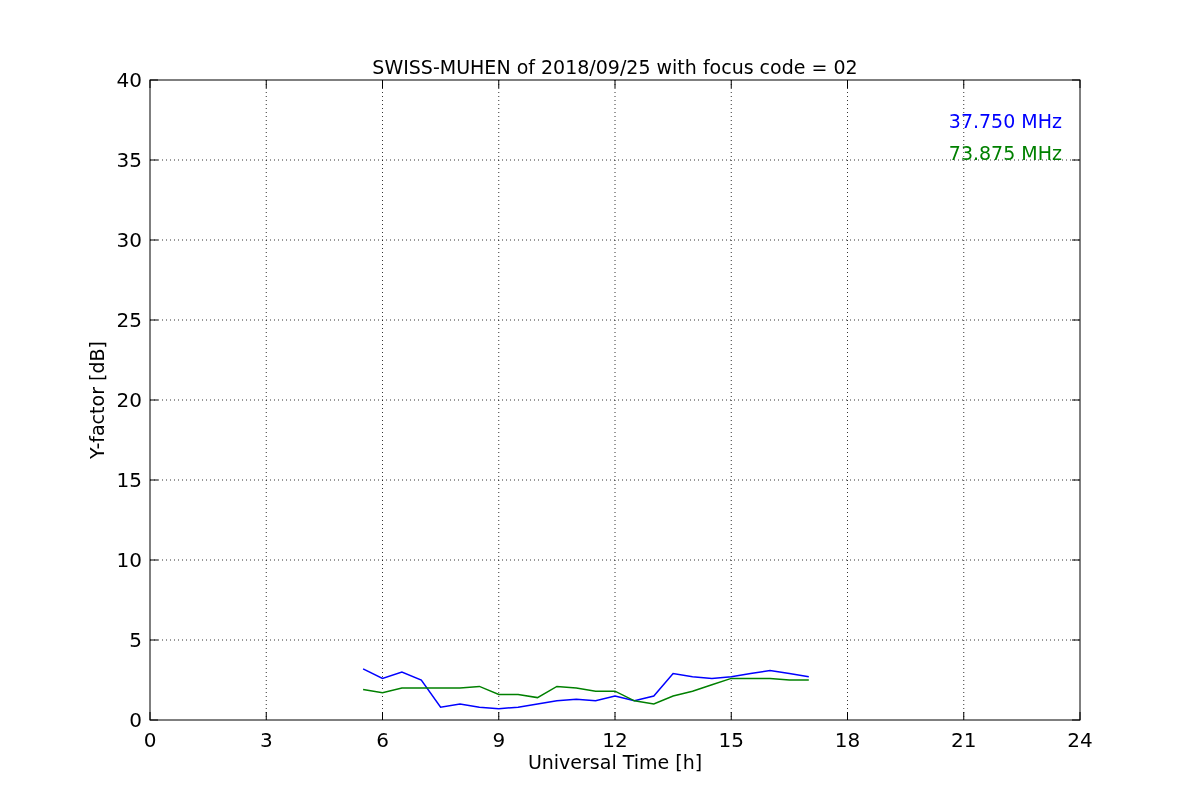  Describe the element at coordinates (1005, 153) in the screenshot. I see `legend-label: 73.875 MHz` at that location.